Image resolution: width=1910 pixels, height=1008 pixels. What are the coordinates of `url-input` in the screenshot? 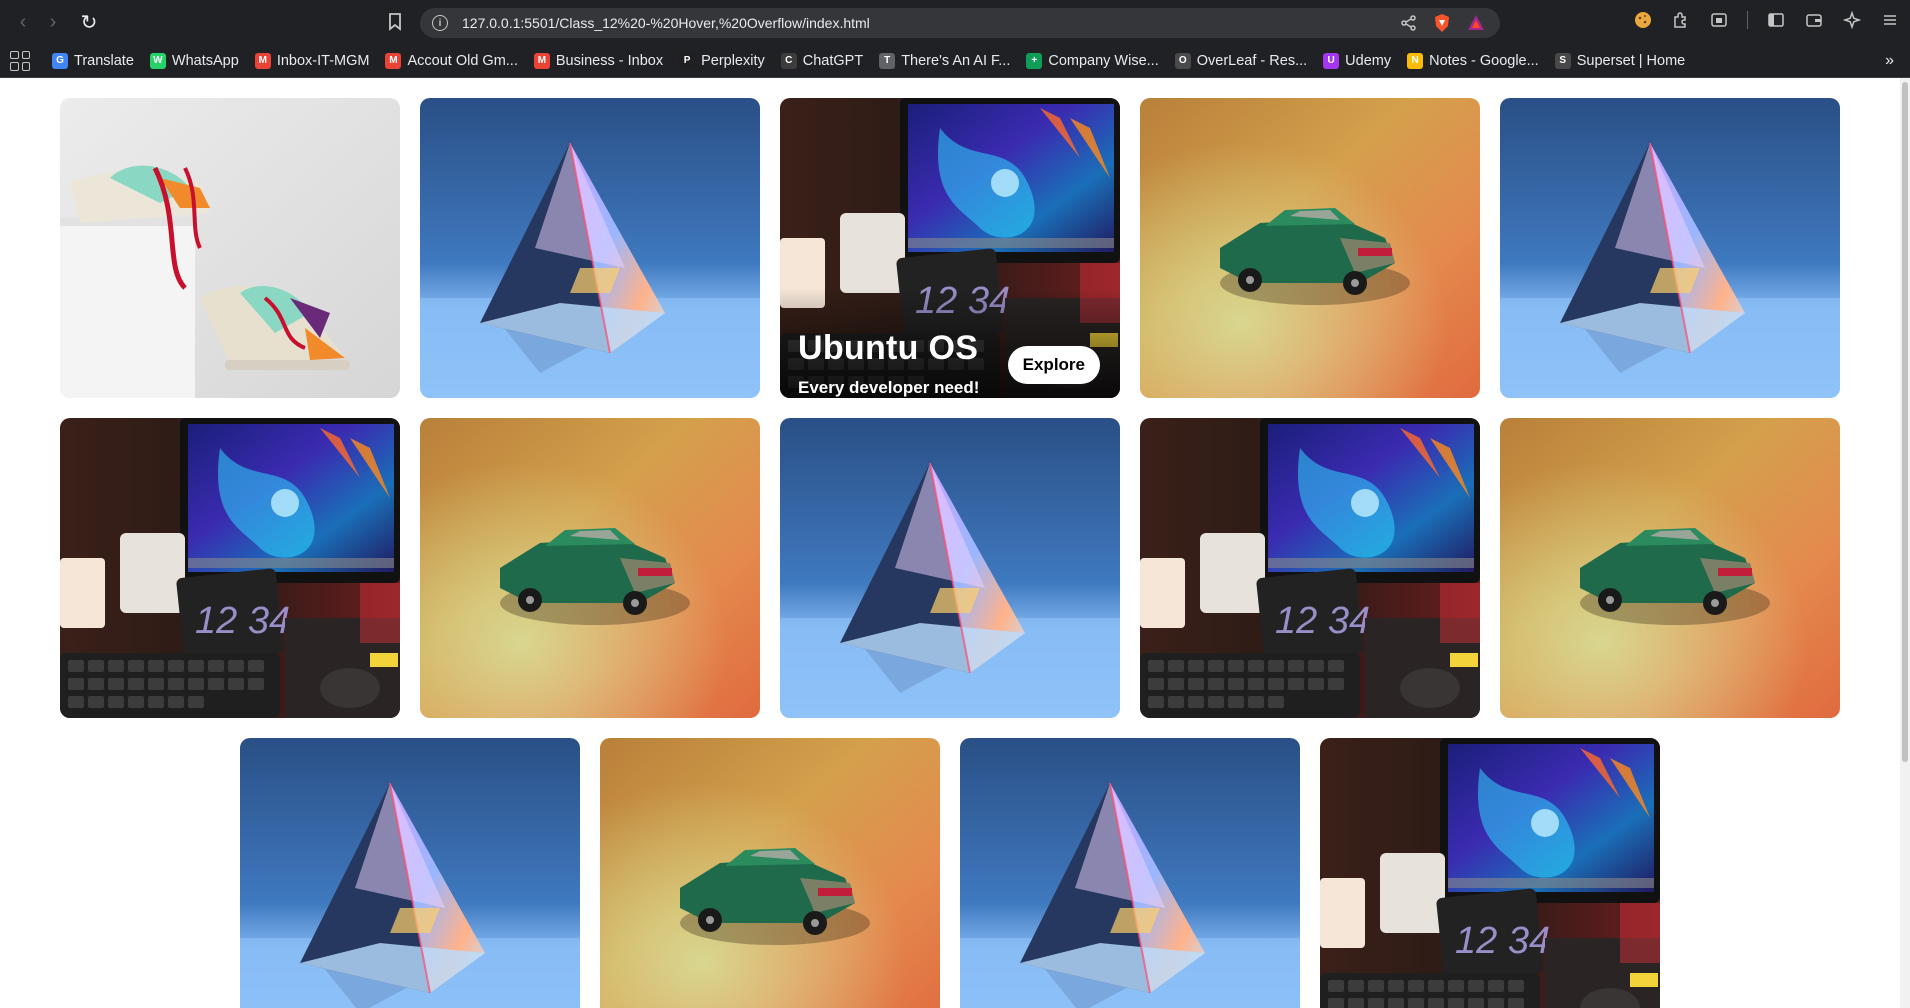 It's located at (902, 23).